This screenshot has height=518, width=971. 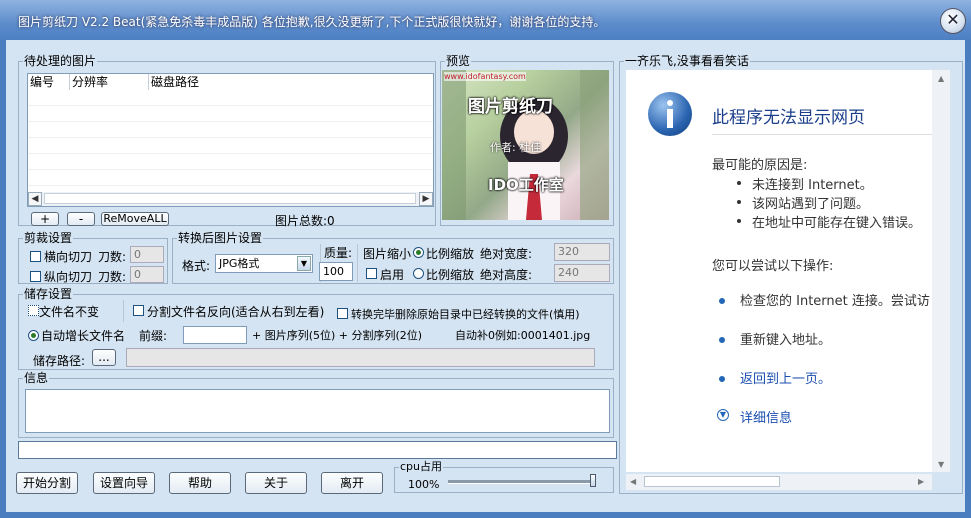 What do you see at coordinates (633, 481) in the screenshot?
I see `scroll-left-icon: ◀` at bounding box center [633, 481].